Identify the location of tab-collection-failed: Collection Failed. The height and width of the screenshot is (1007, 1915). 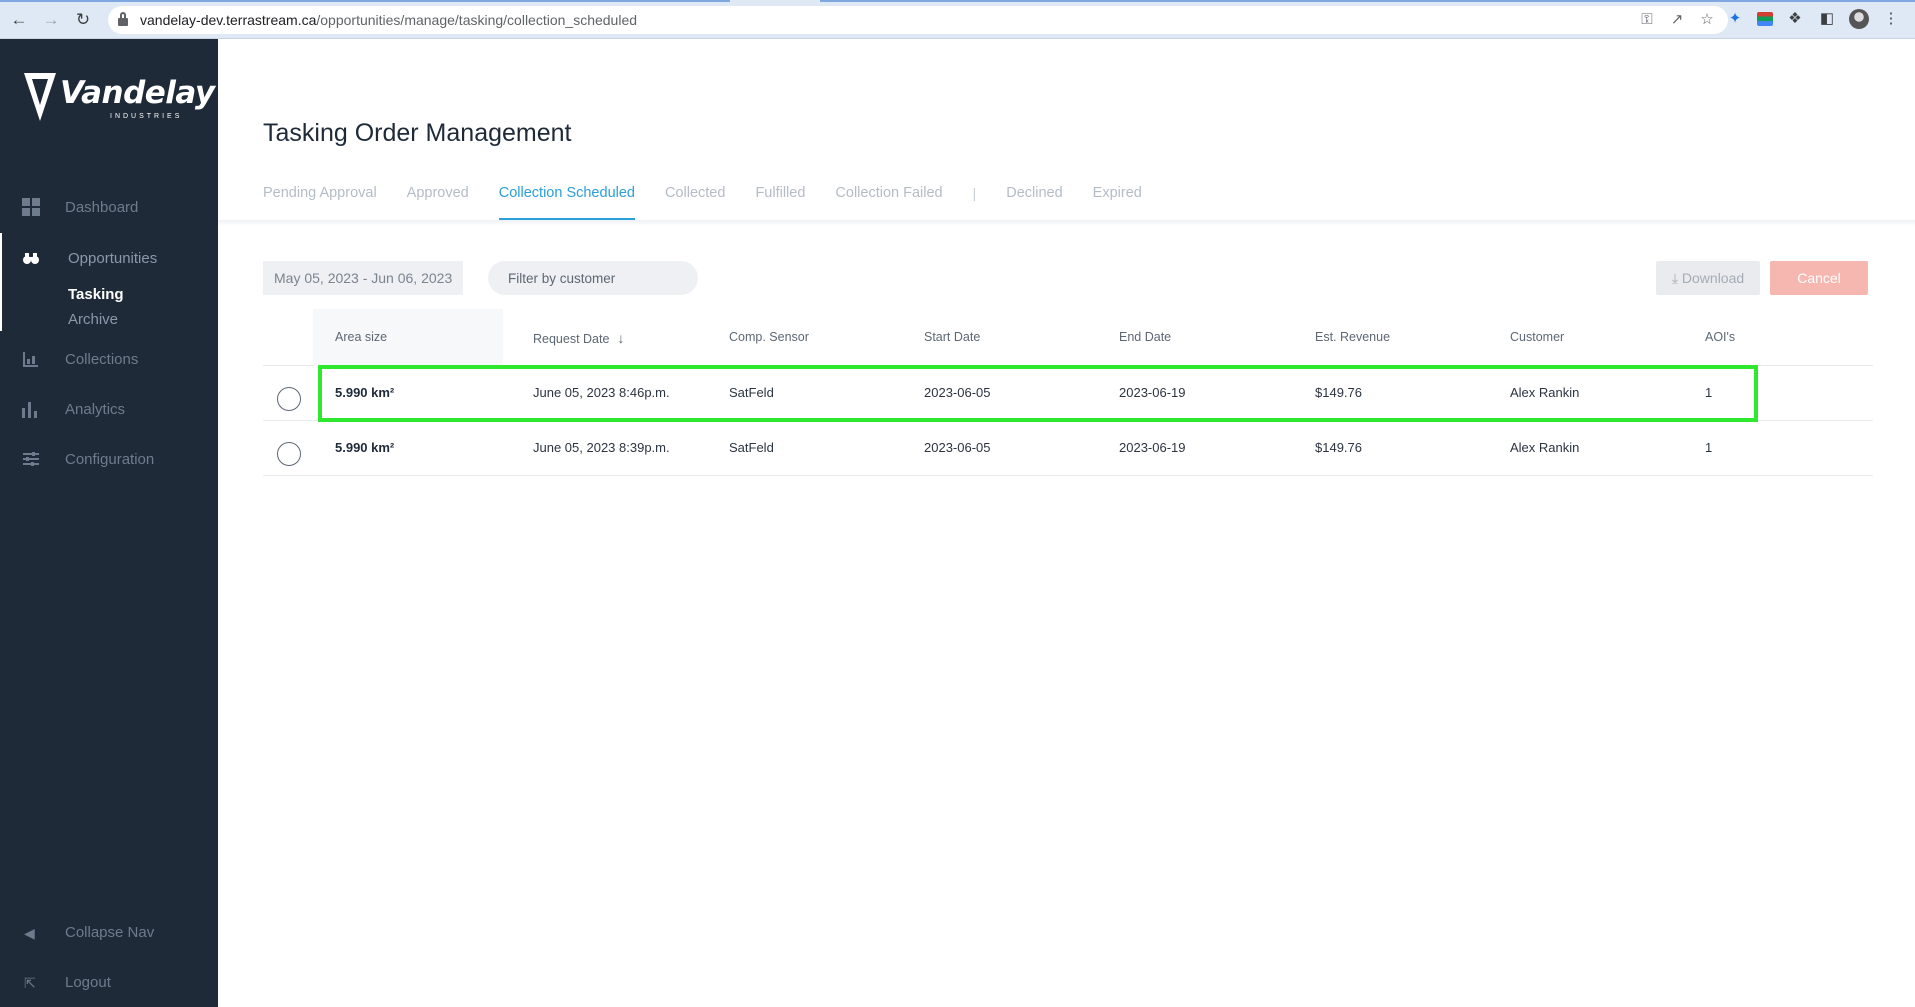
(888, 198).